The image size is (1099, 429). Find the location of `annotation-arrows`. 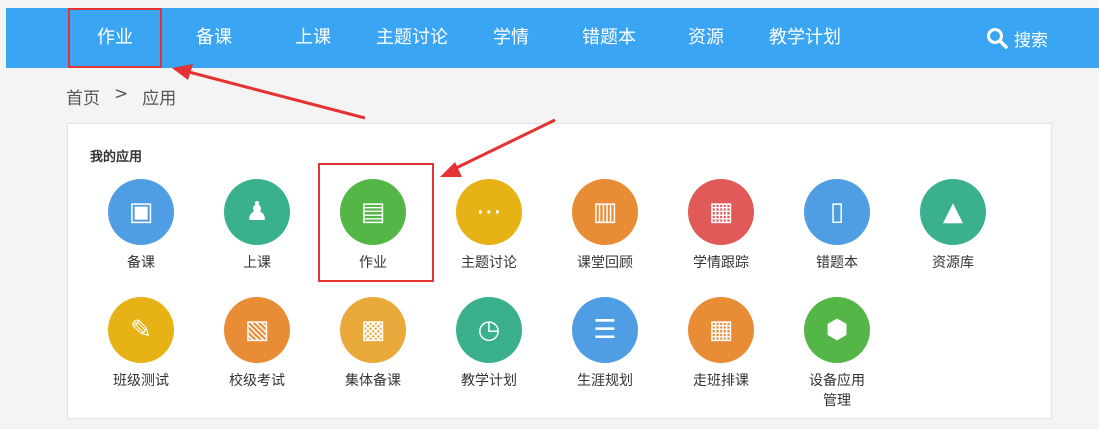

annotation-arrows is located at coordinates (364, 120).